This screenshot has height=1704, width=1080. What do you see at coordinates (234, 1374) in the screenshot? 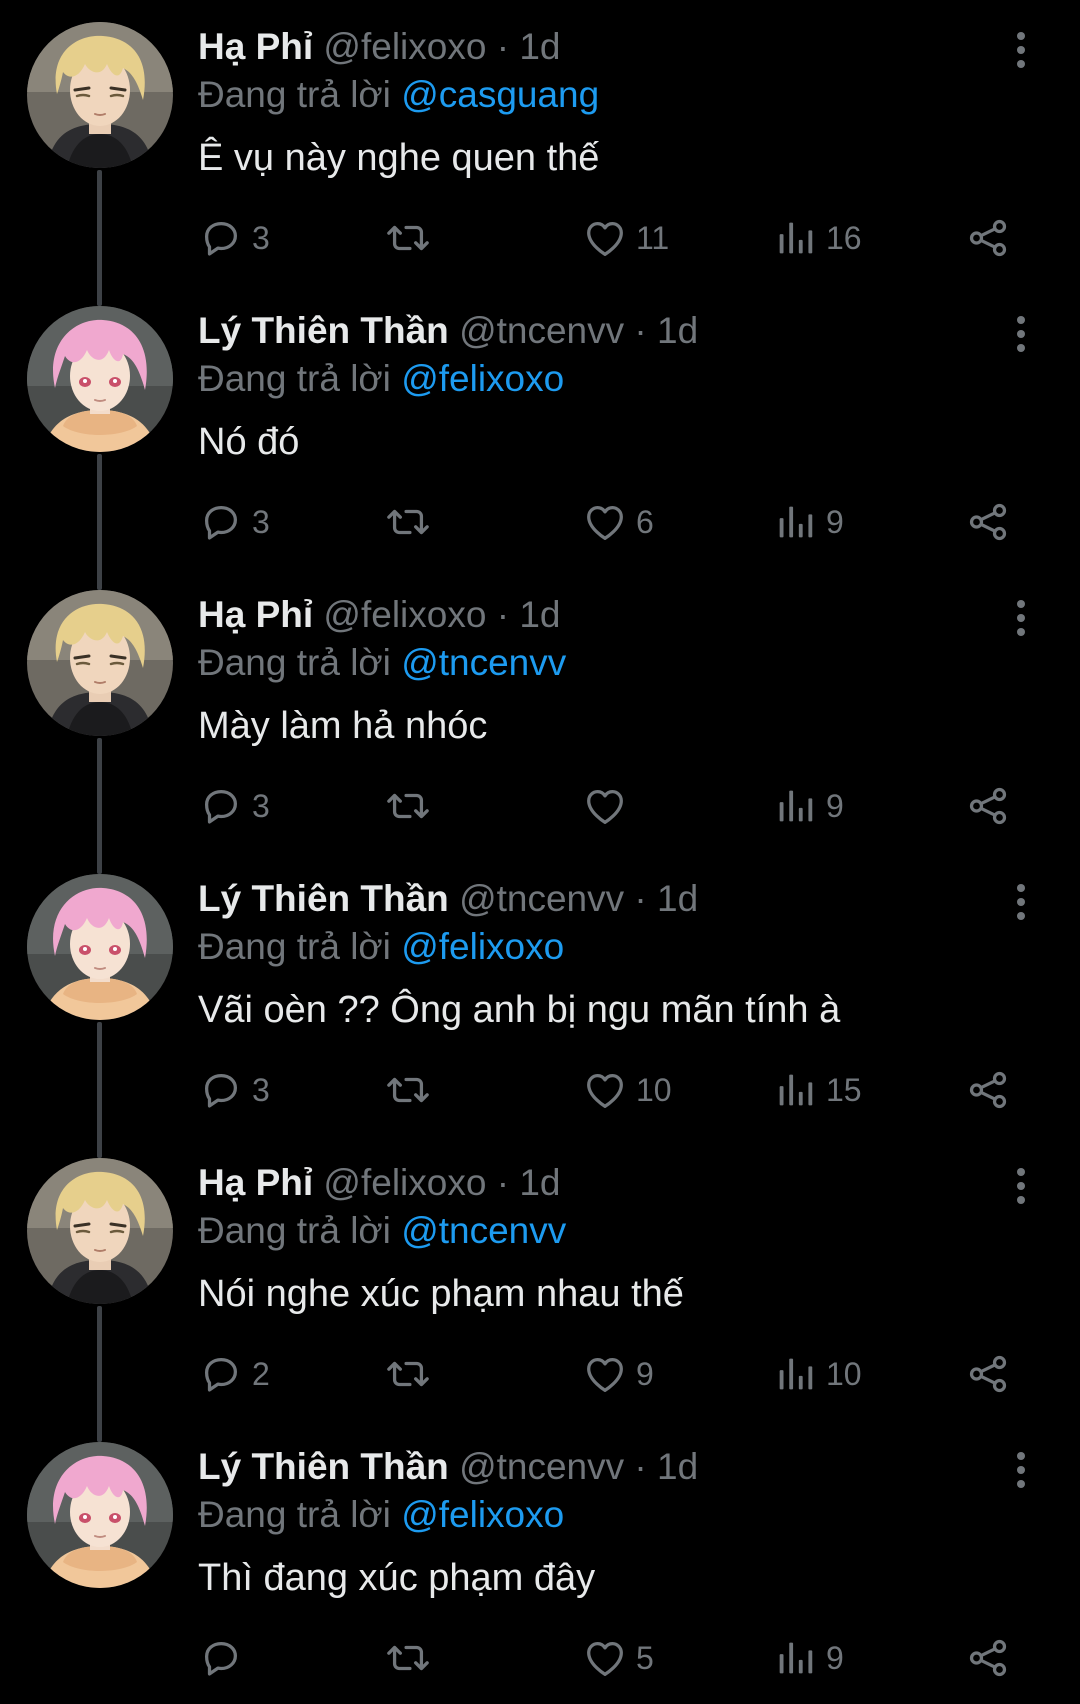
I see `reply-button: 2` at bounding box center [234, 1374].